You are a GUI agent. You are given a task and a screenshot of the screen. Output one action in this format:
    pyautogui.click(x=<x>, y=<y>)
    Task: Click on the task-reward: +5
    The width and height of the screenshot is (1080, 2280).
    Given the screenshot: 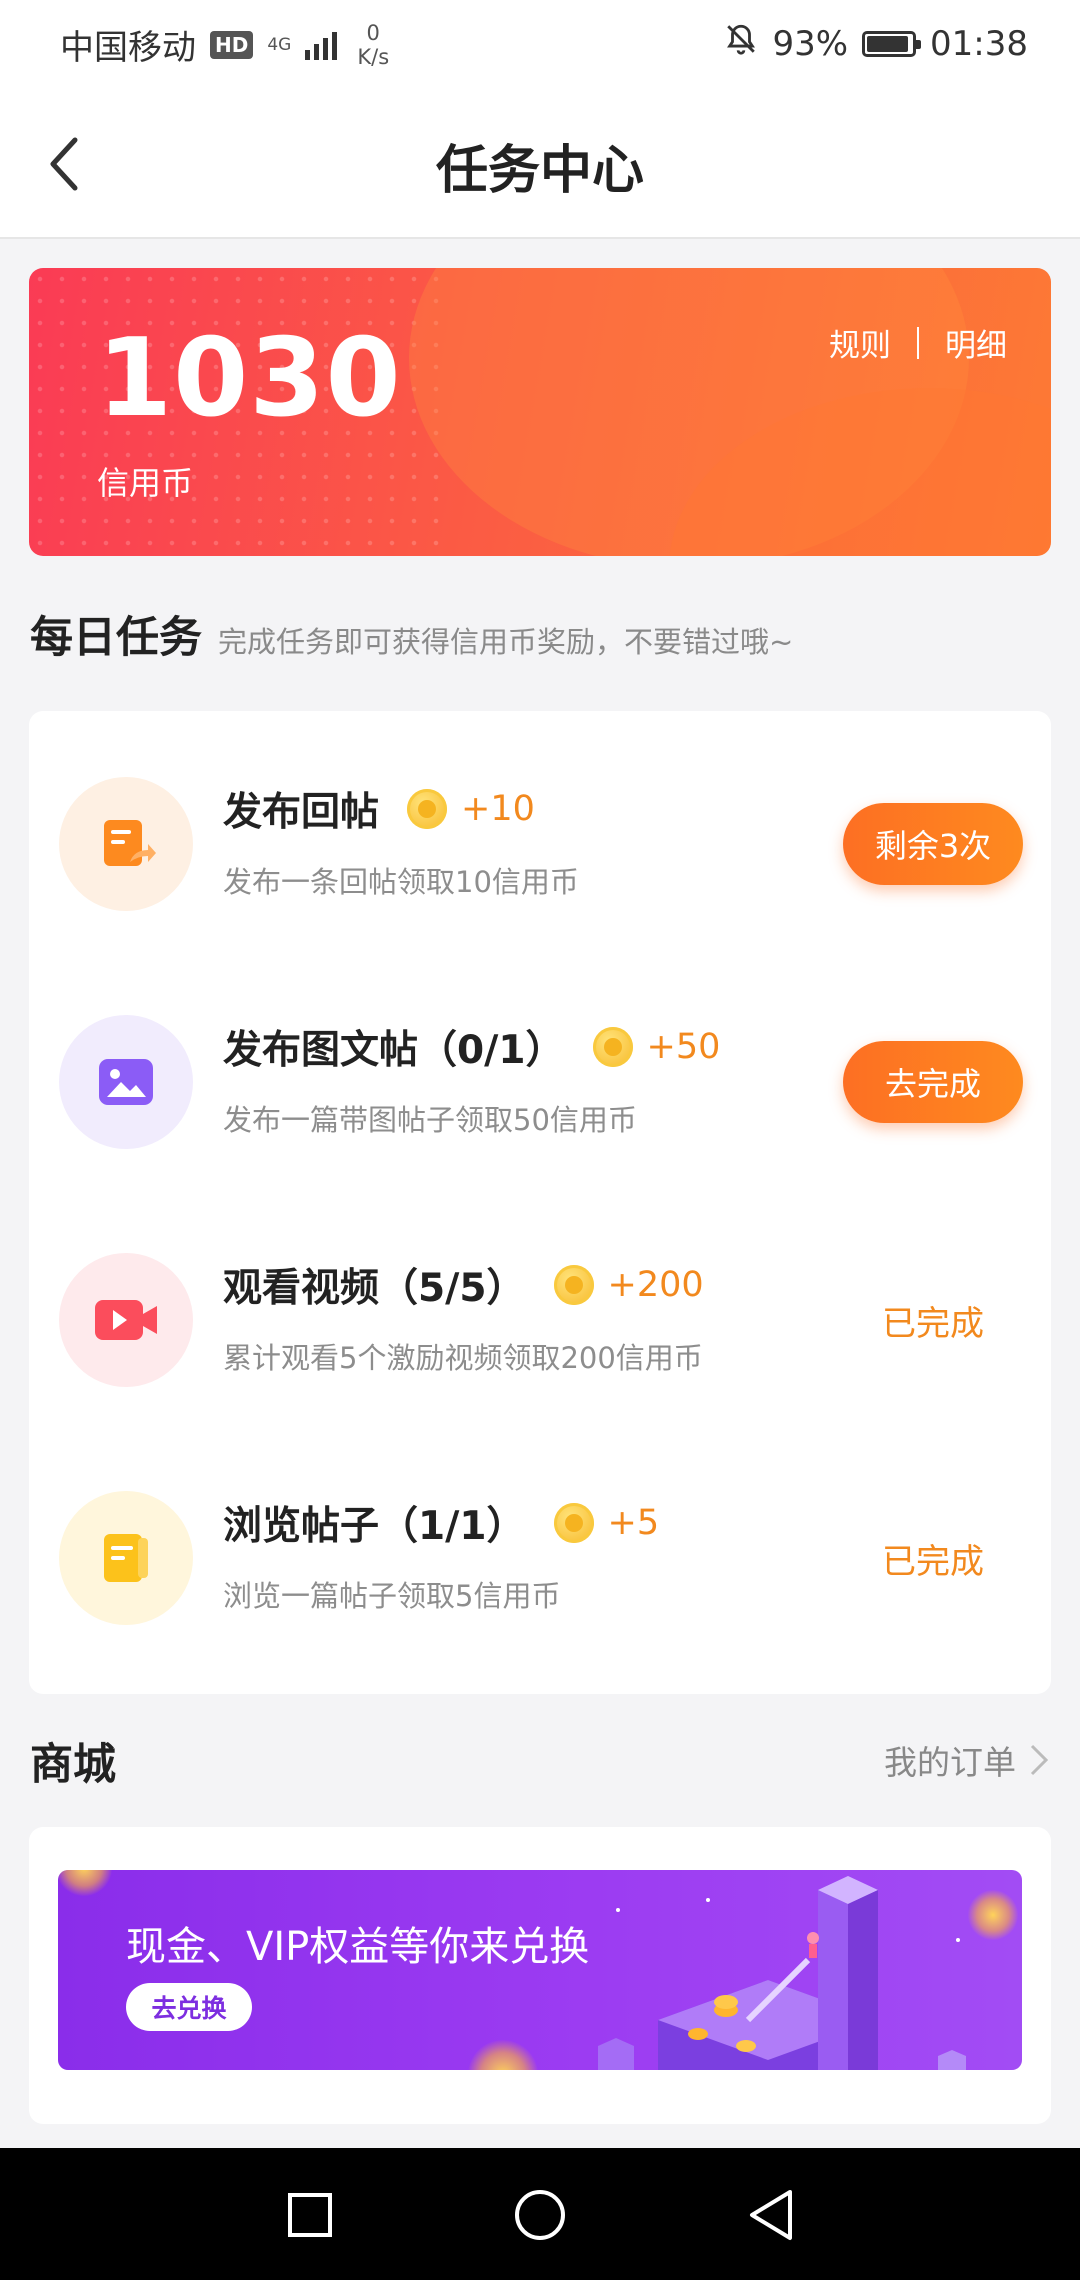 What is the action you would take?
    pyautogui.click(x=633, y=1523)
    